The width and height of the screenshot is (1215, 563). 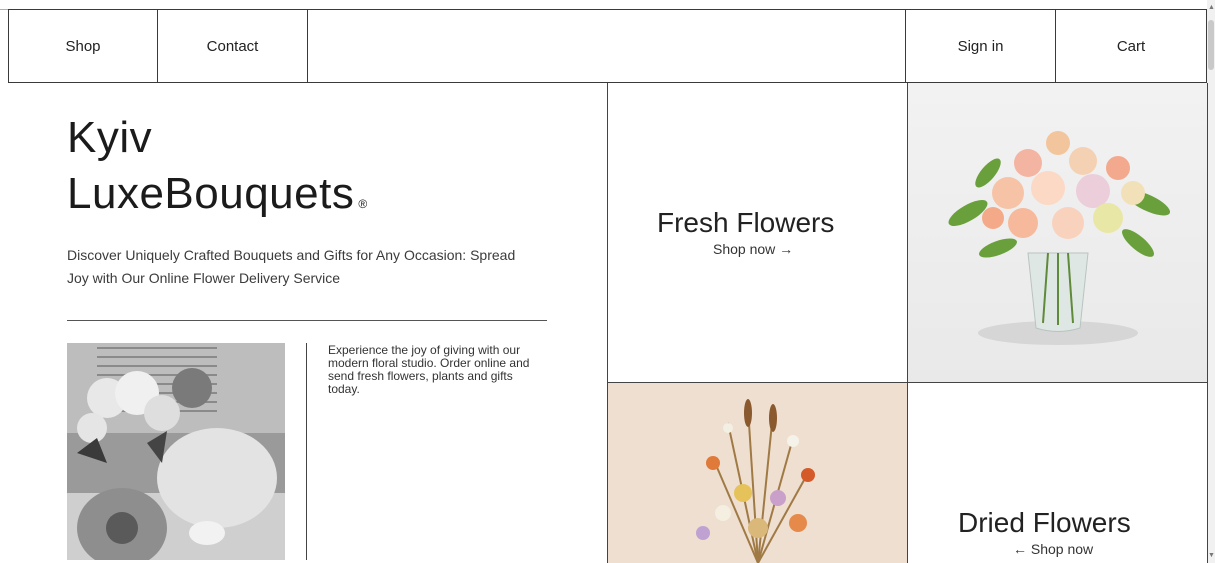 I want to click on fresh-bouquet-image, so click(x=1057, y=232).